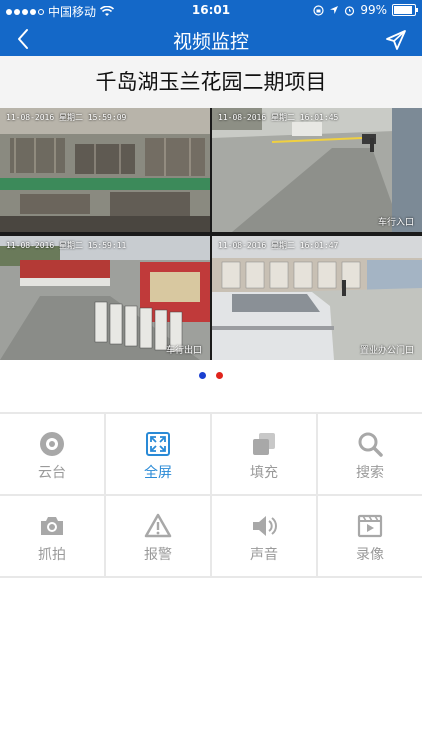 The width and height of the screenshot is (422, 750). Describe the element at coordinates (183, 351) in the screenshot. I see `camera-3-label: 车行出口` at that location.